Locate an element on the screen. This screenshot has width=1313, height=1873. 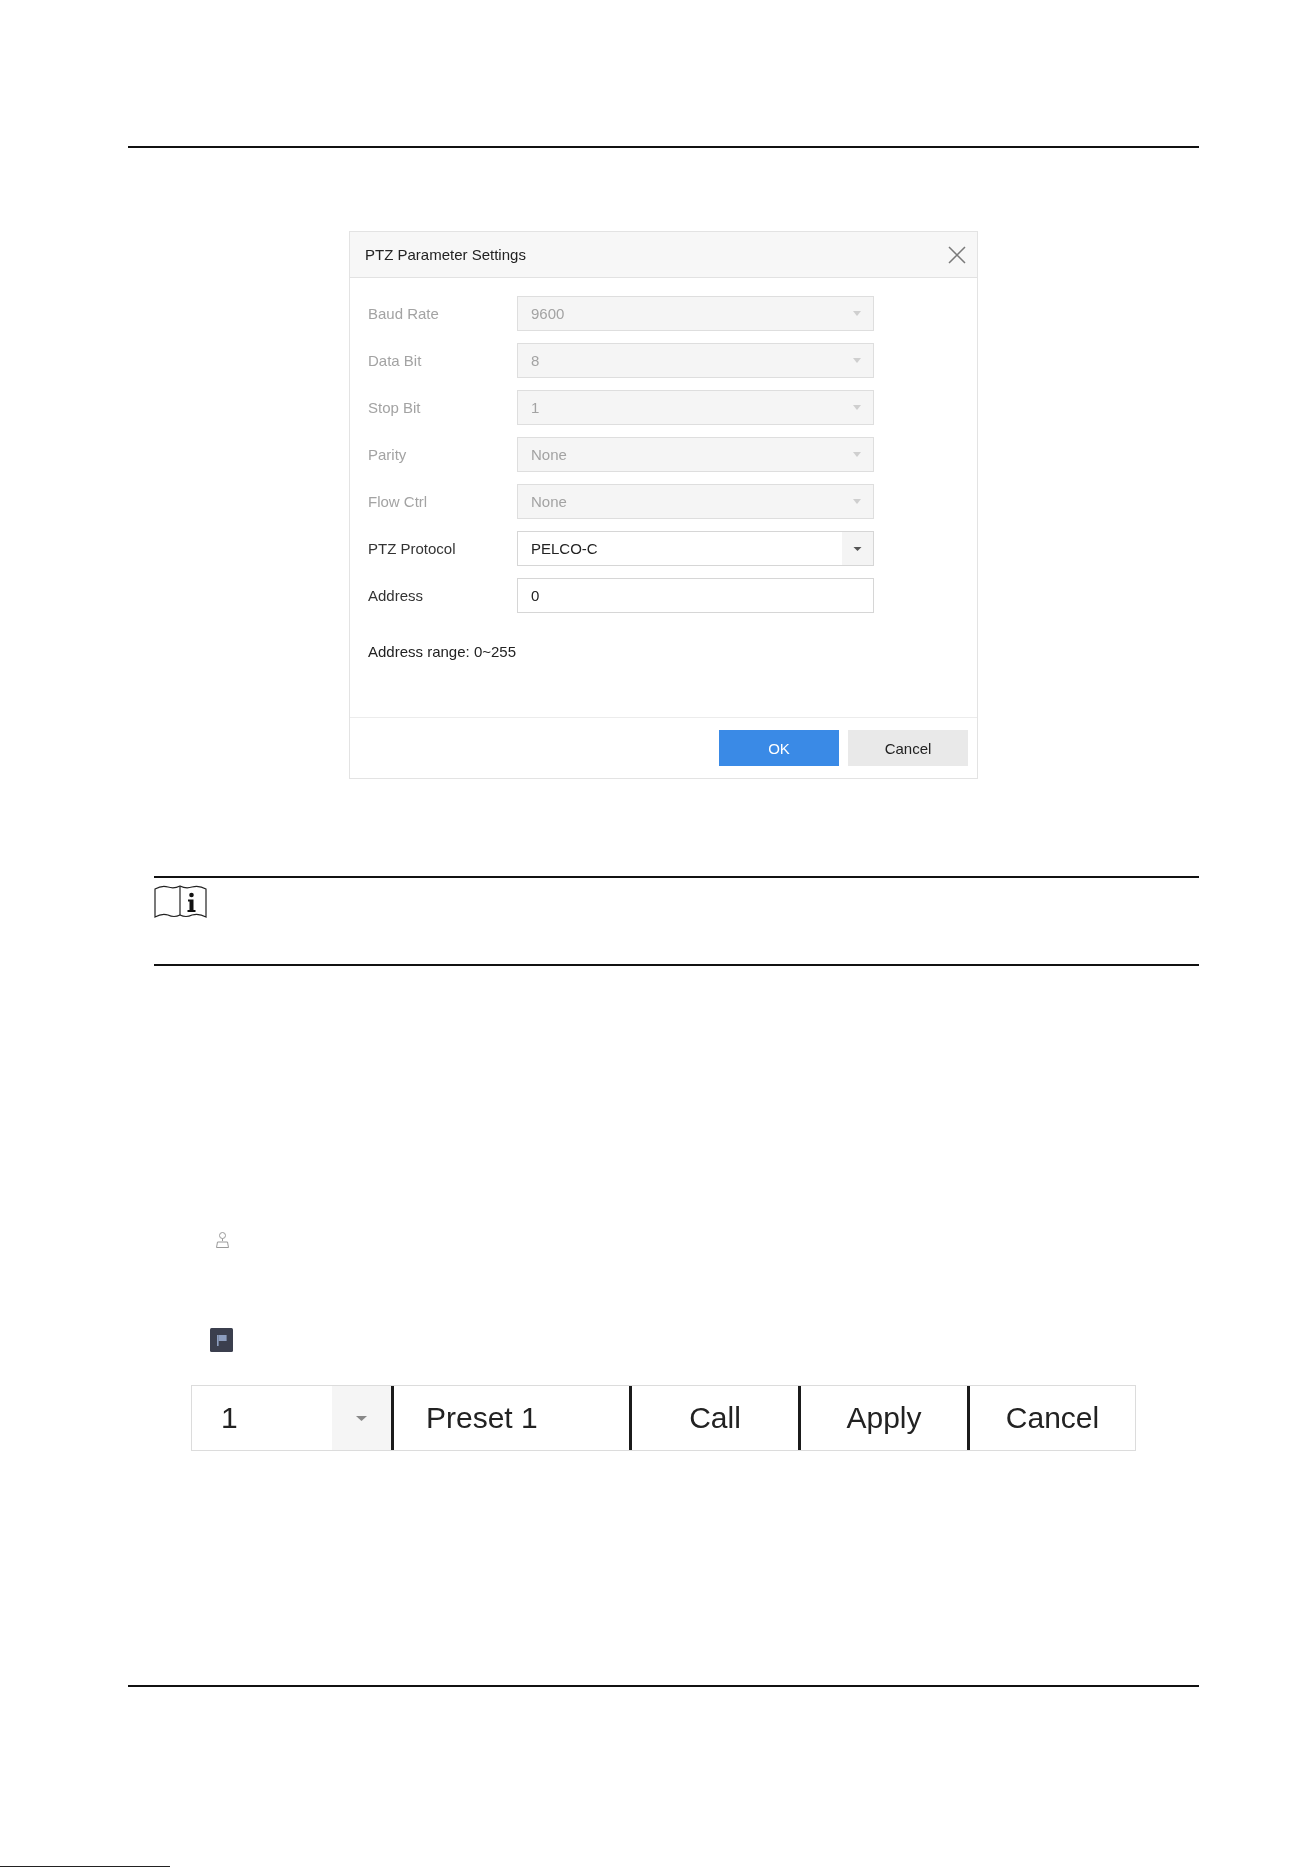
confirm-button: OK is located at coordinates (779, 748).